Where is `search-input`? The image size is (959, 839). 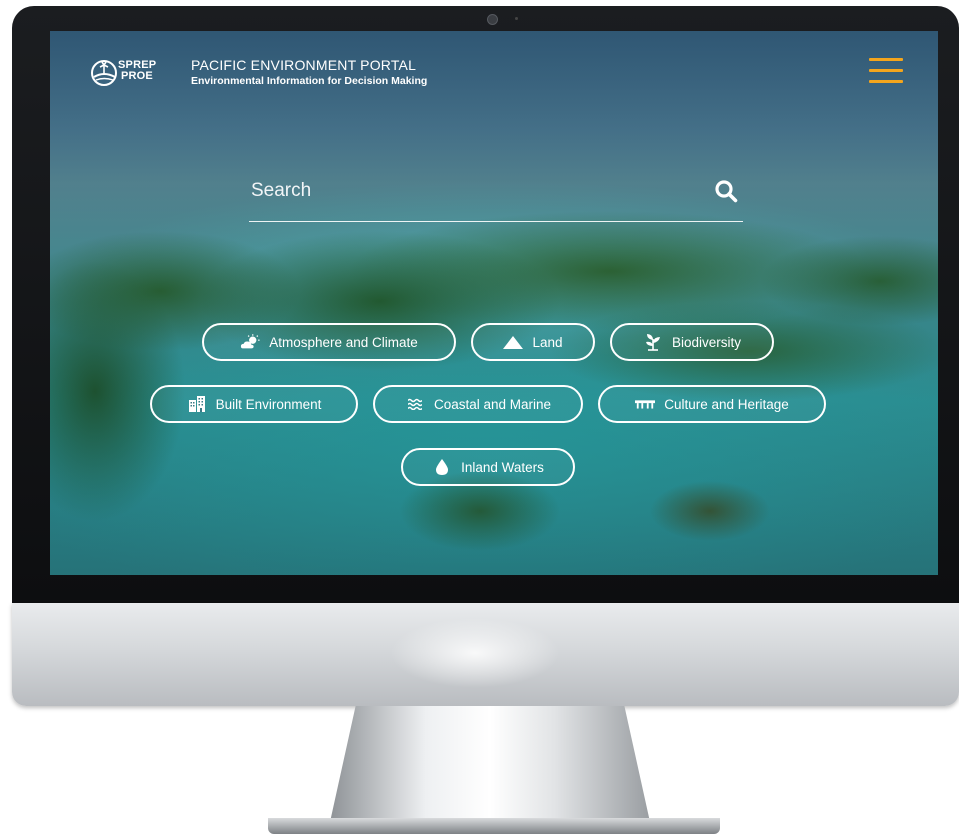
search-input is located at coordinates (471, 191).